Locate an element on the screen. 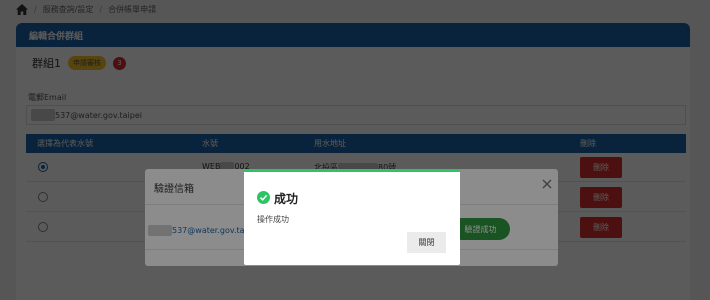 This screenshot has height=300, width=710. close-button: 關閉 is located at coordinates (426, 242).